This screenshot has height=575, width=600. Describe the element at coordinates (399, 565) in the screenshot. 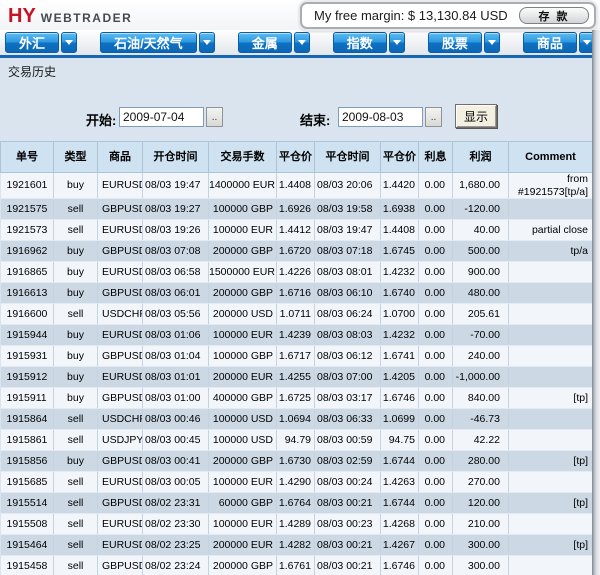

I see `cell-close_price: 1.6746` at that location.